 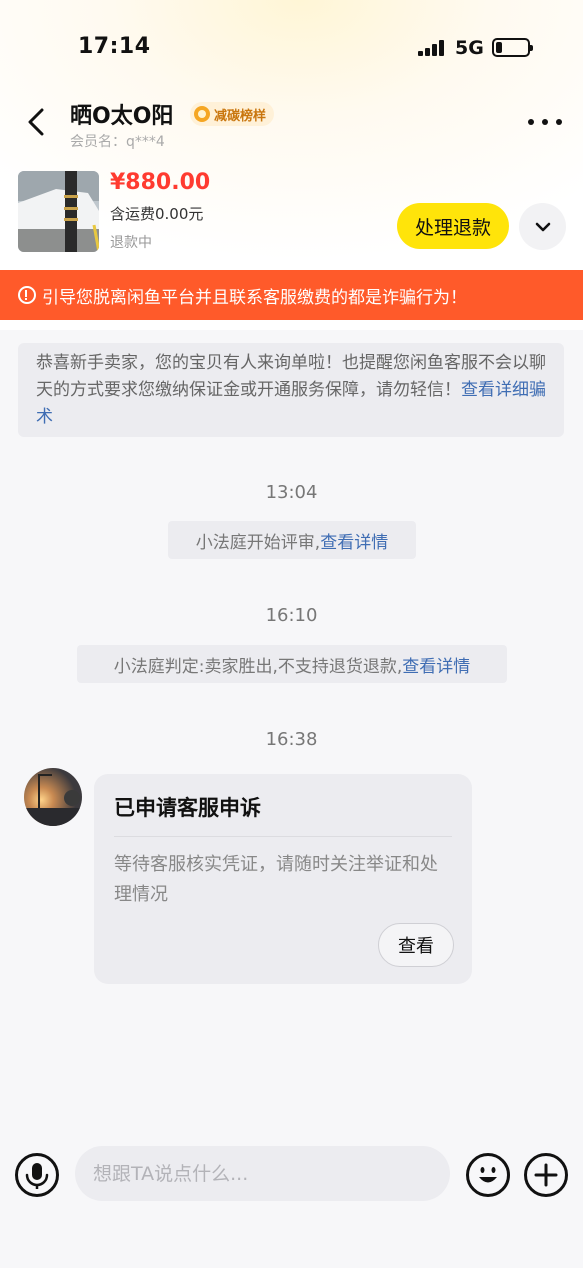 What do you see at coordinates (58, 211) in the screenshot?
I see `product-thumbnail` at bounding box center [58, 211].